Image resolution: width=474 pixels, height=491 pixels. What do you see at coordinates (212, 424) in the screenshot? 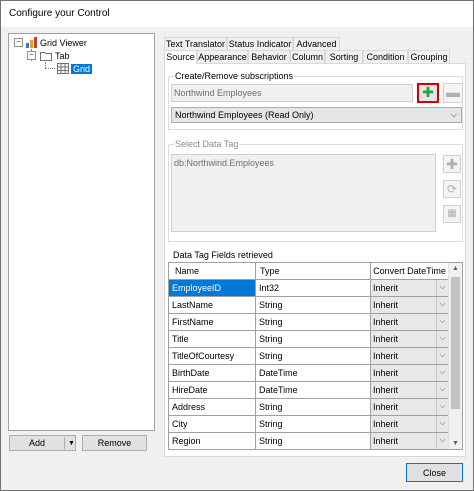
I see `field-name-cell: City` at bounding box center [212, 424].